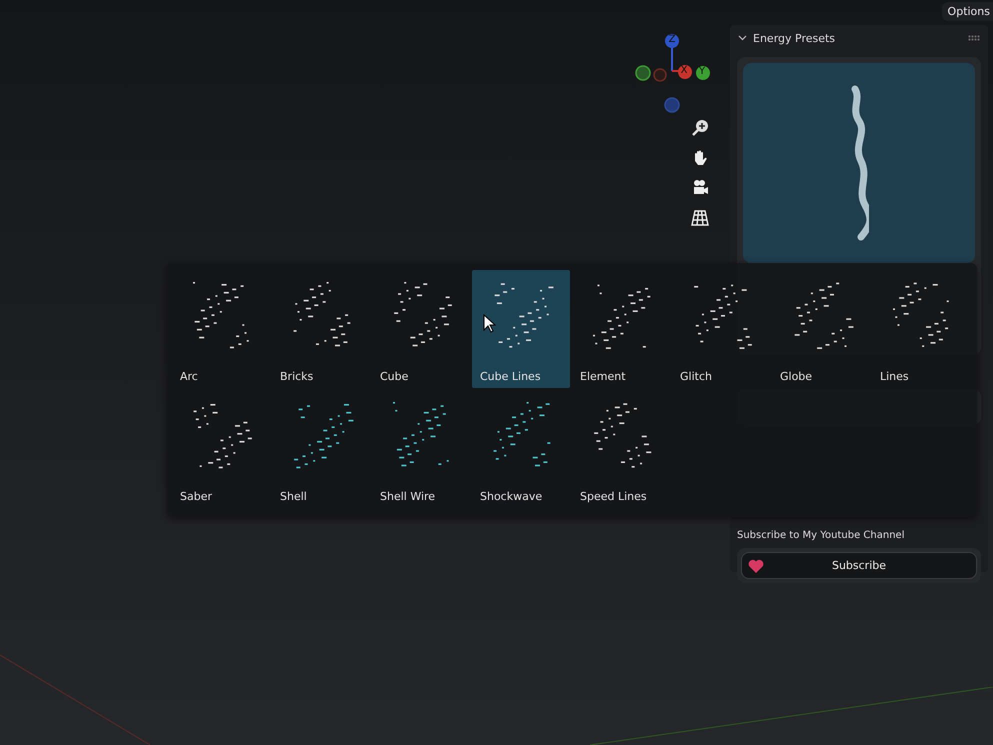 This screenshot has height=745, width=993. I want to click on preset-item: Globe, so click(821, 329).